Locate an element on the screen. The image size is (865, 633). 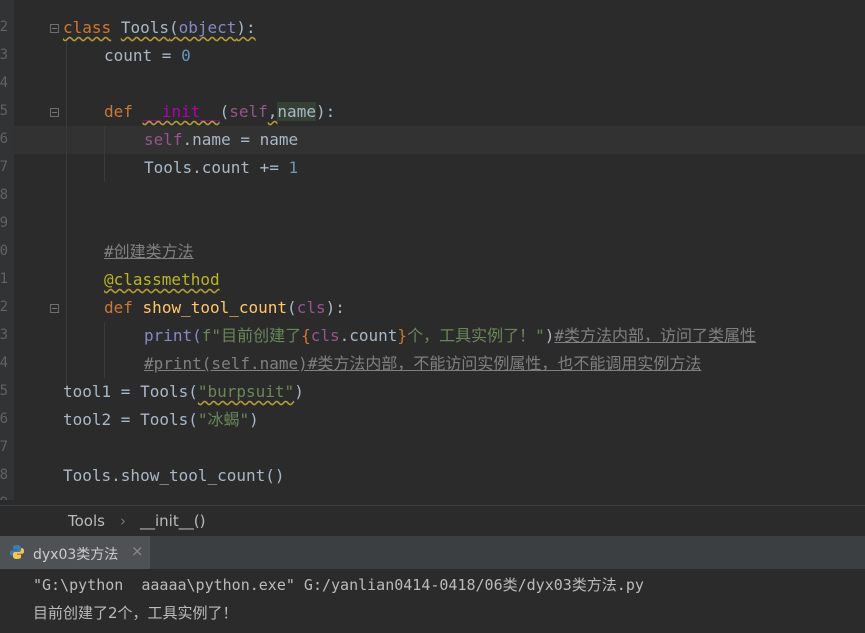
param: name is located at coordinates (296, 111).